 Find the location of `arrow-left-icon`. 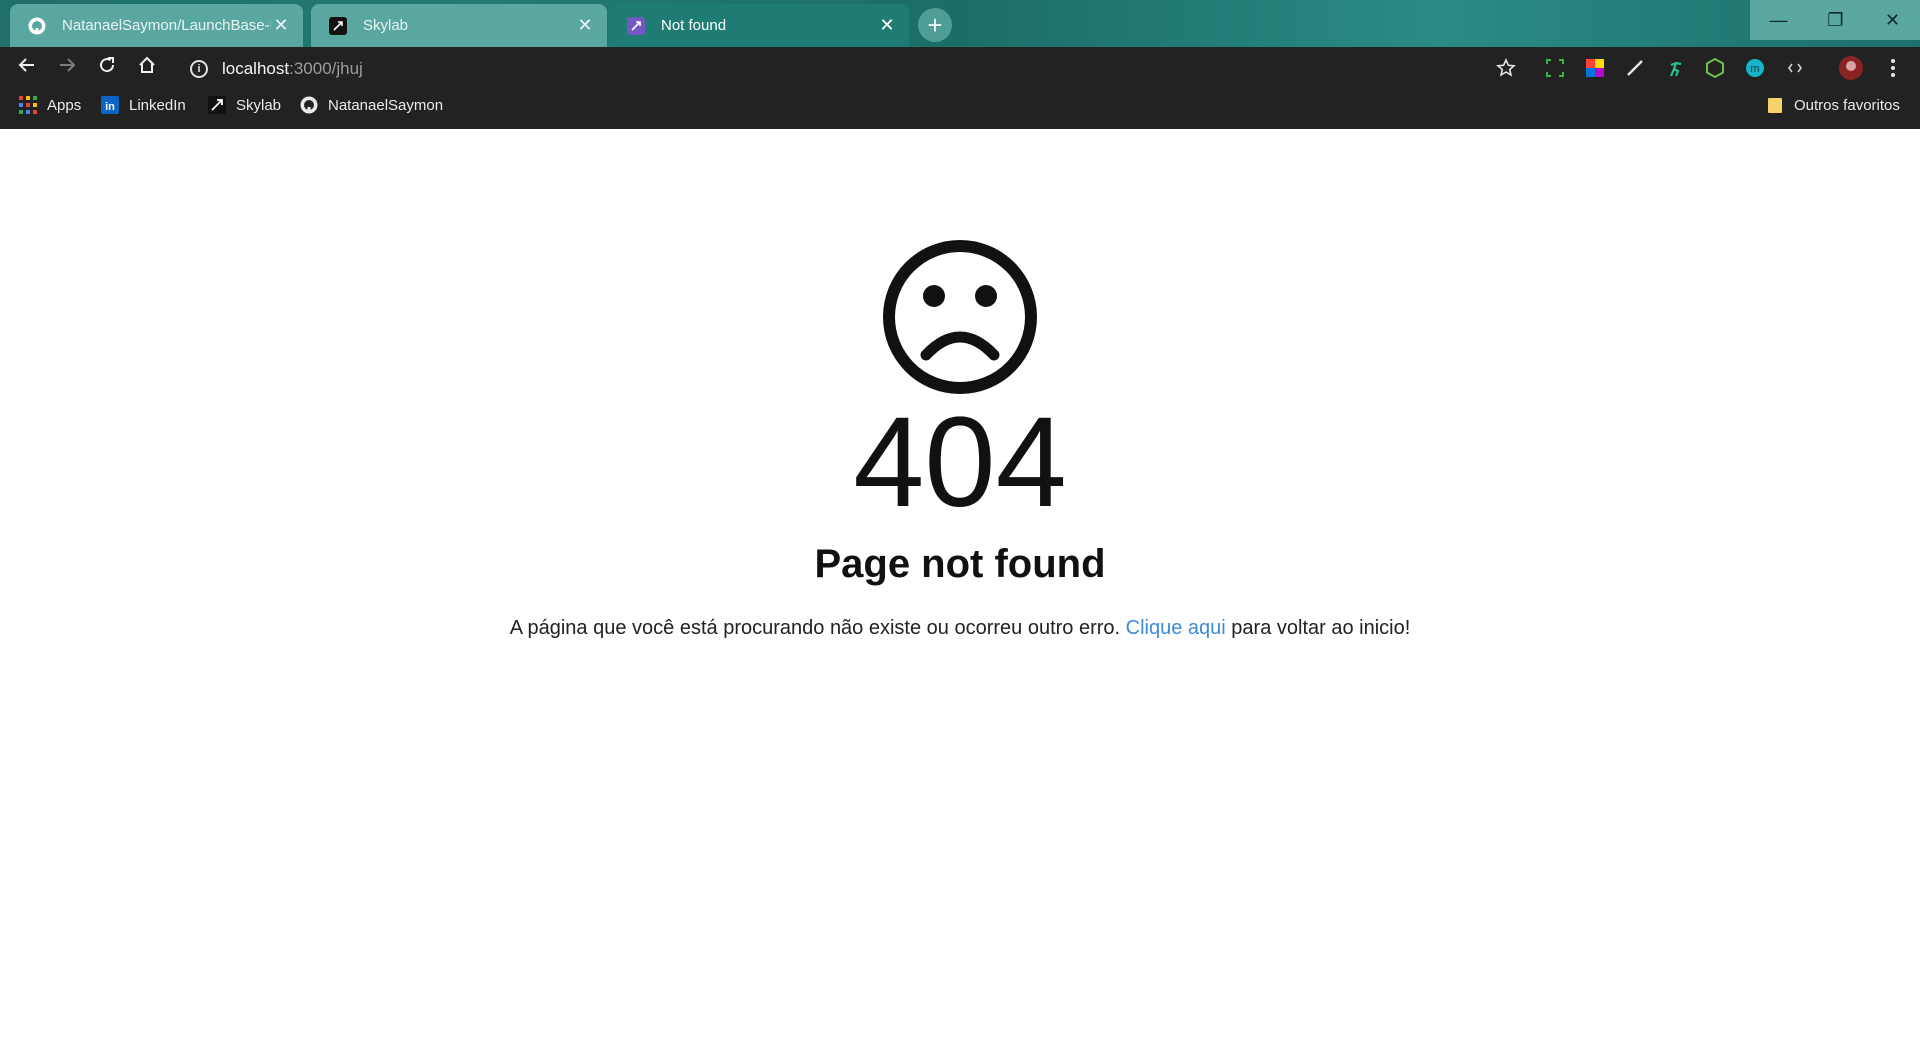

arrow-left-icon is located at coordinates (26, 65).